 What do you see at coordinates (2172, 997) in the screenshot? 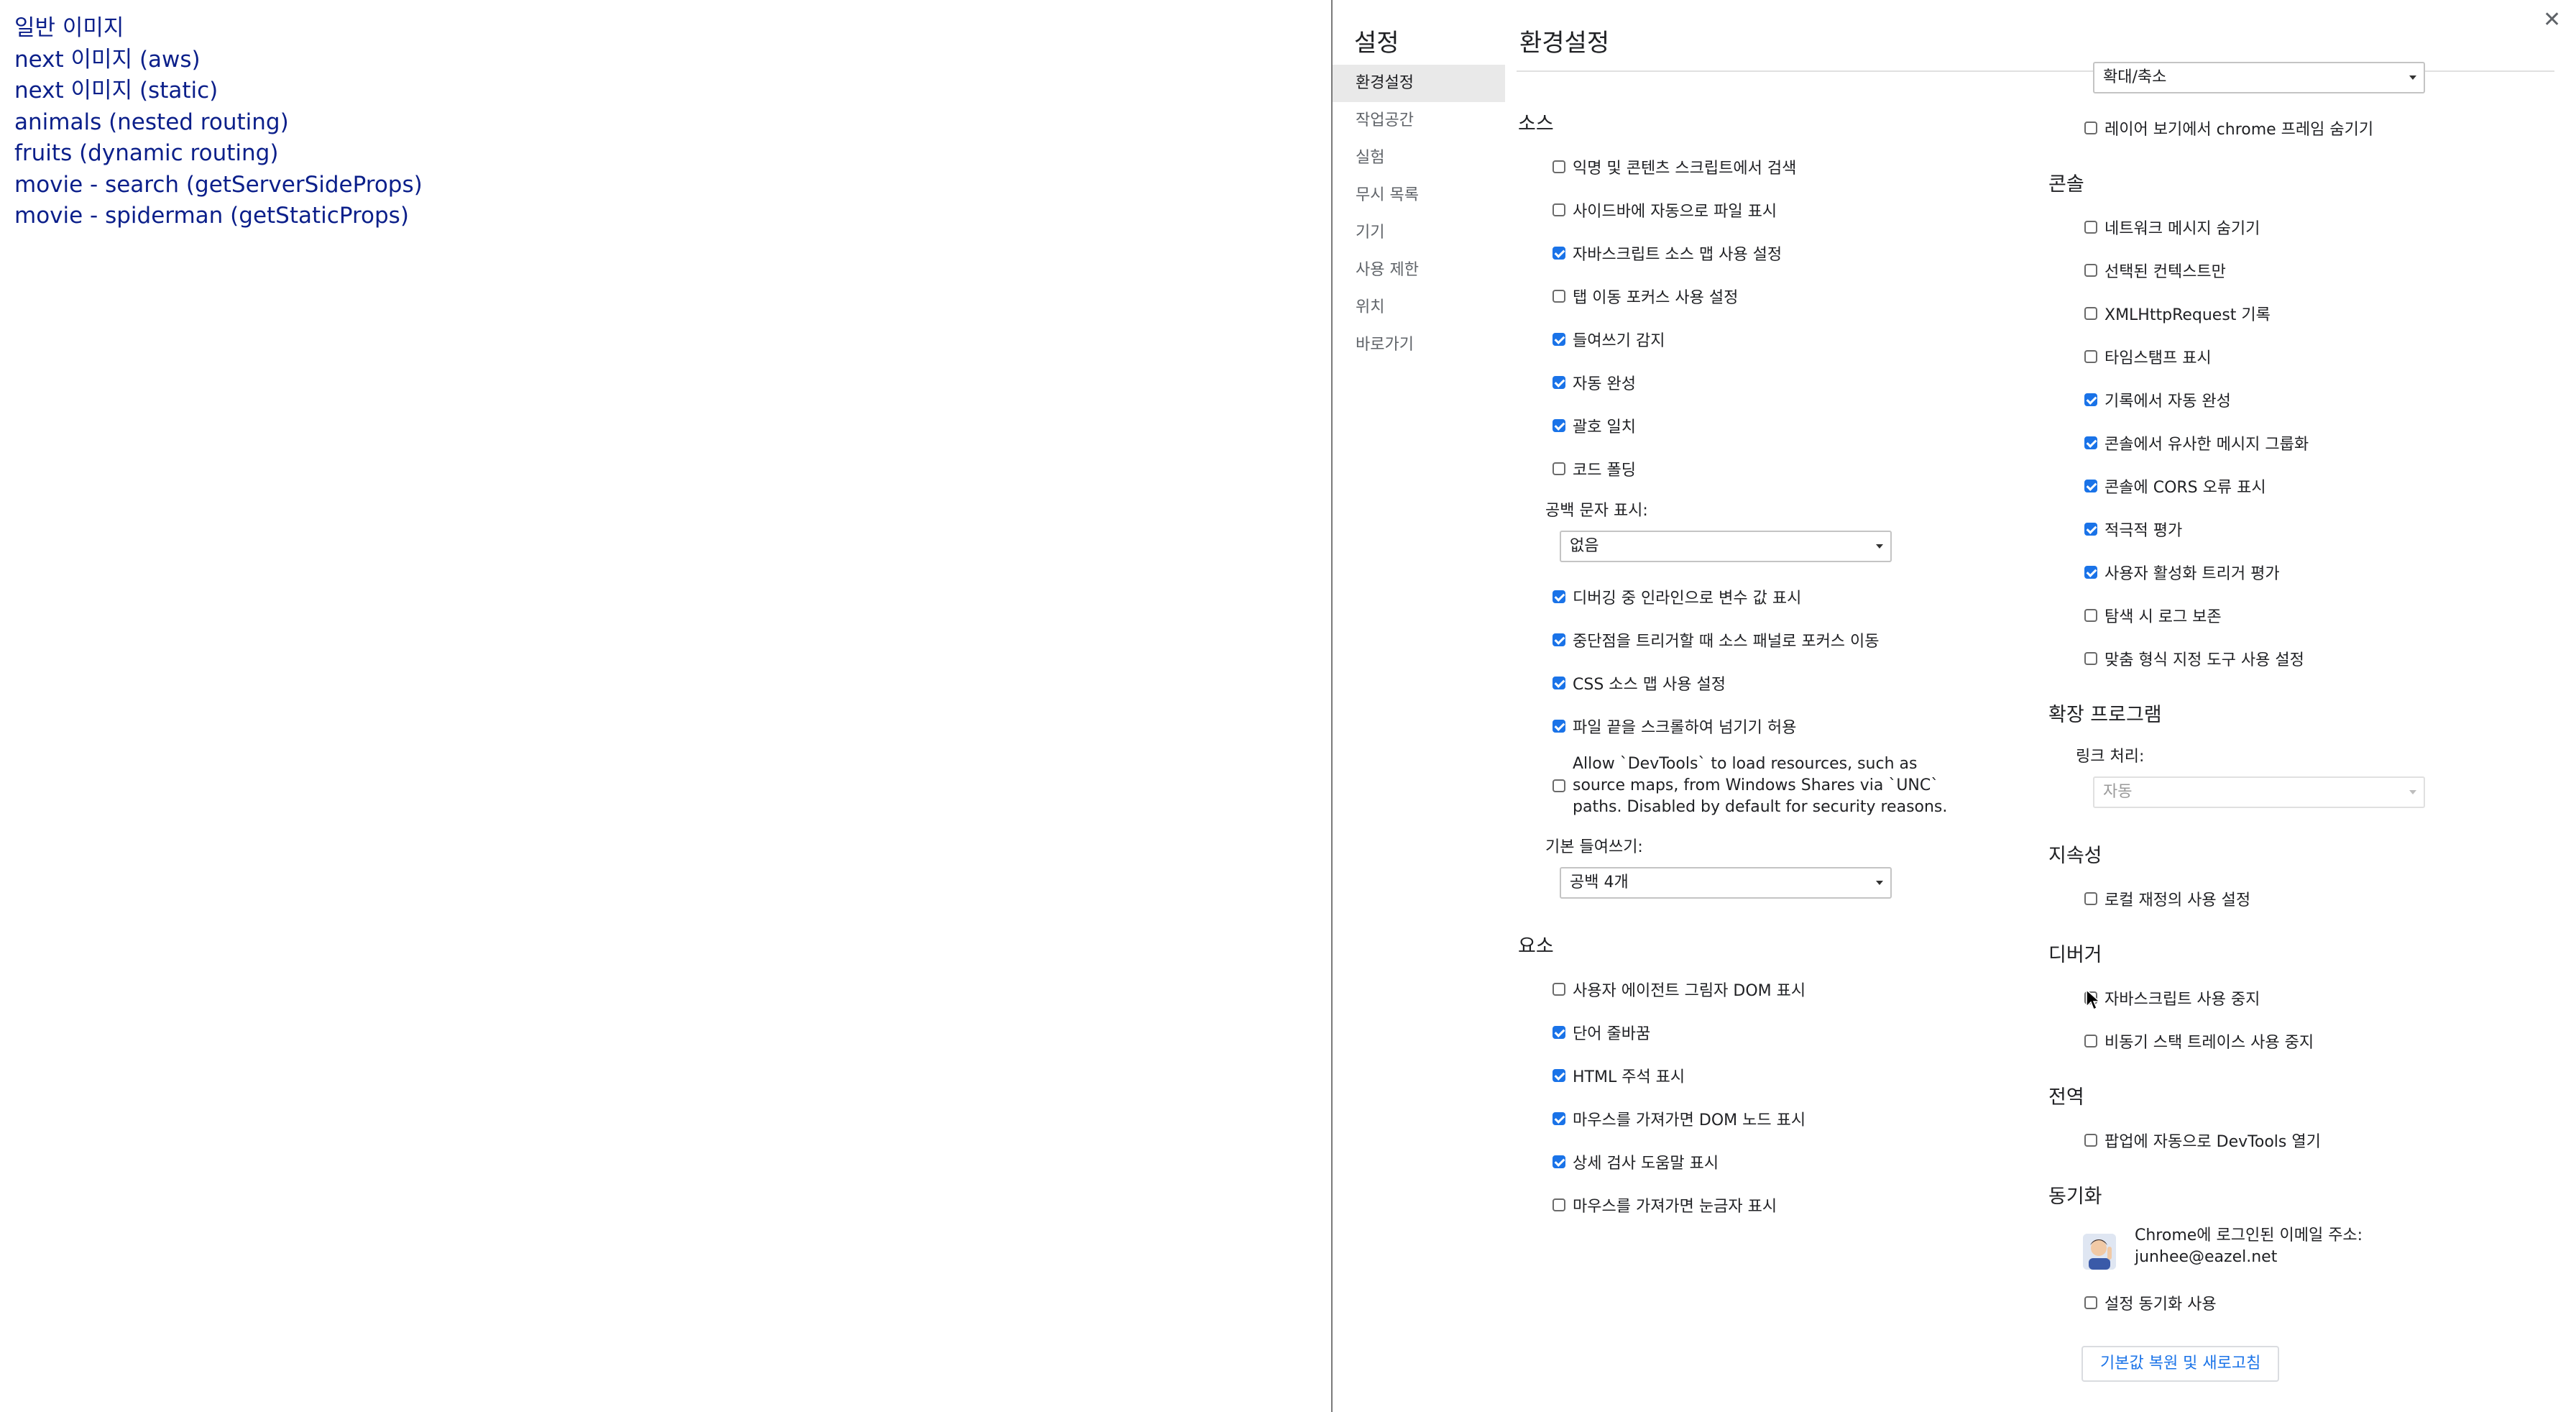
I see `option-disable-javascript: 자바스크립트 사용 중지` at bounding box center [2172, 997].